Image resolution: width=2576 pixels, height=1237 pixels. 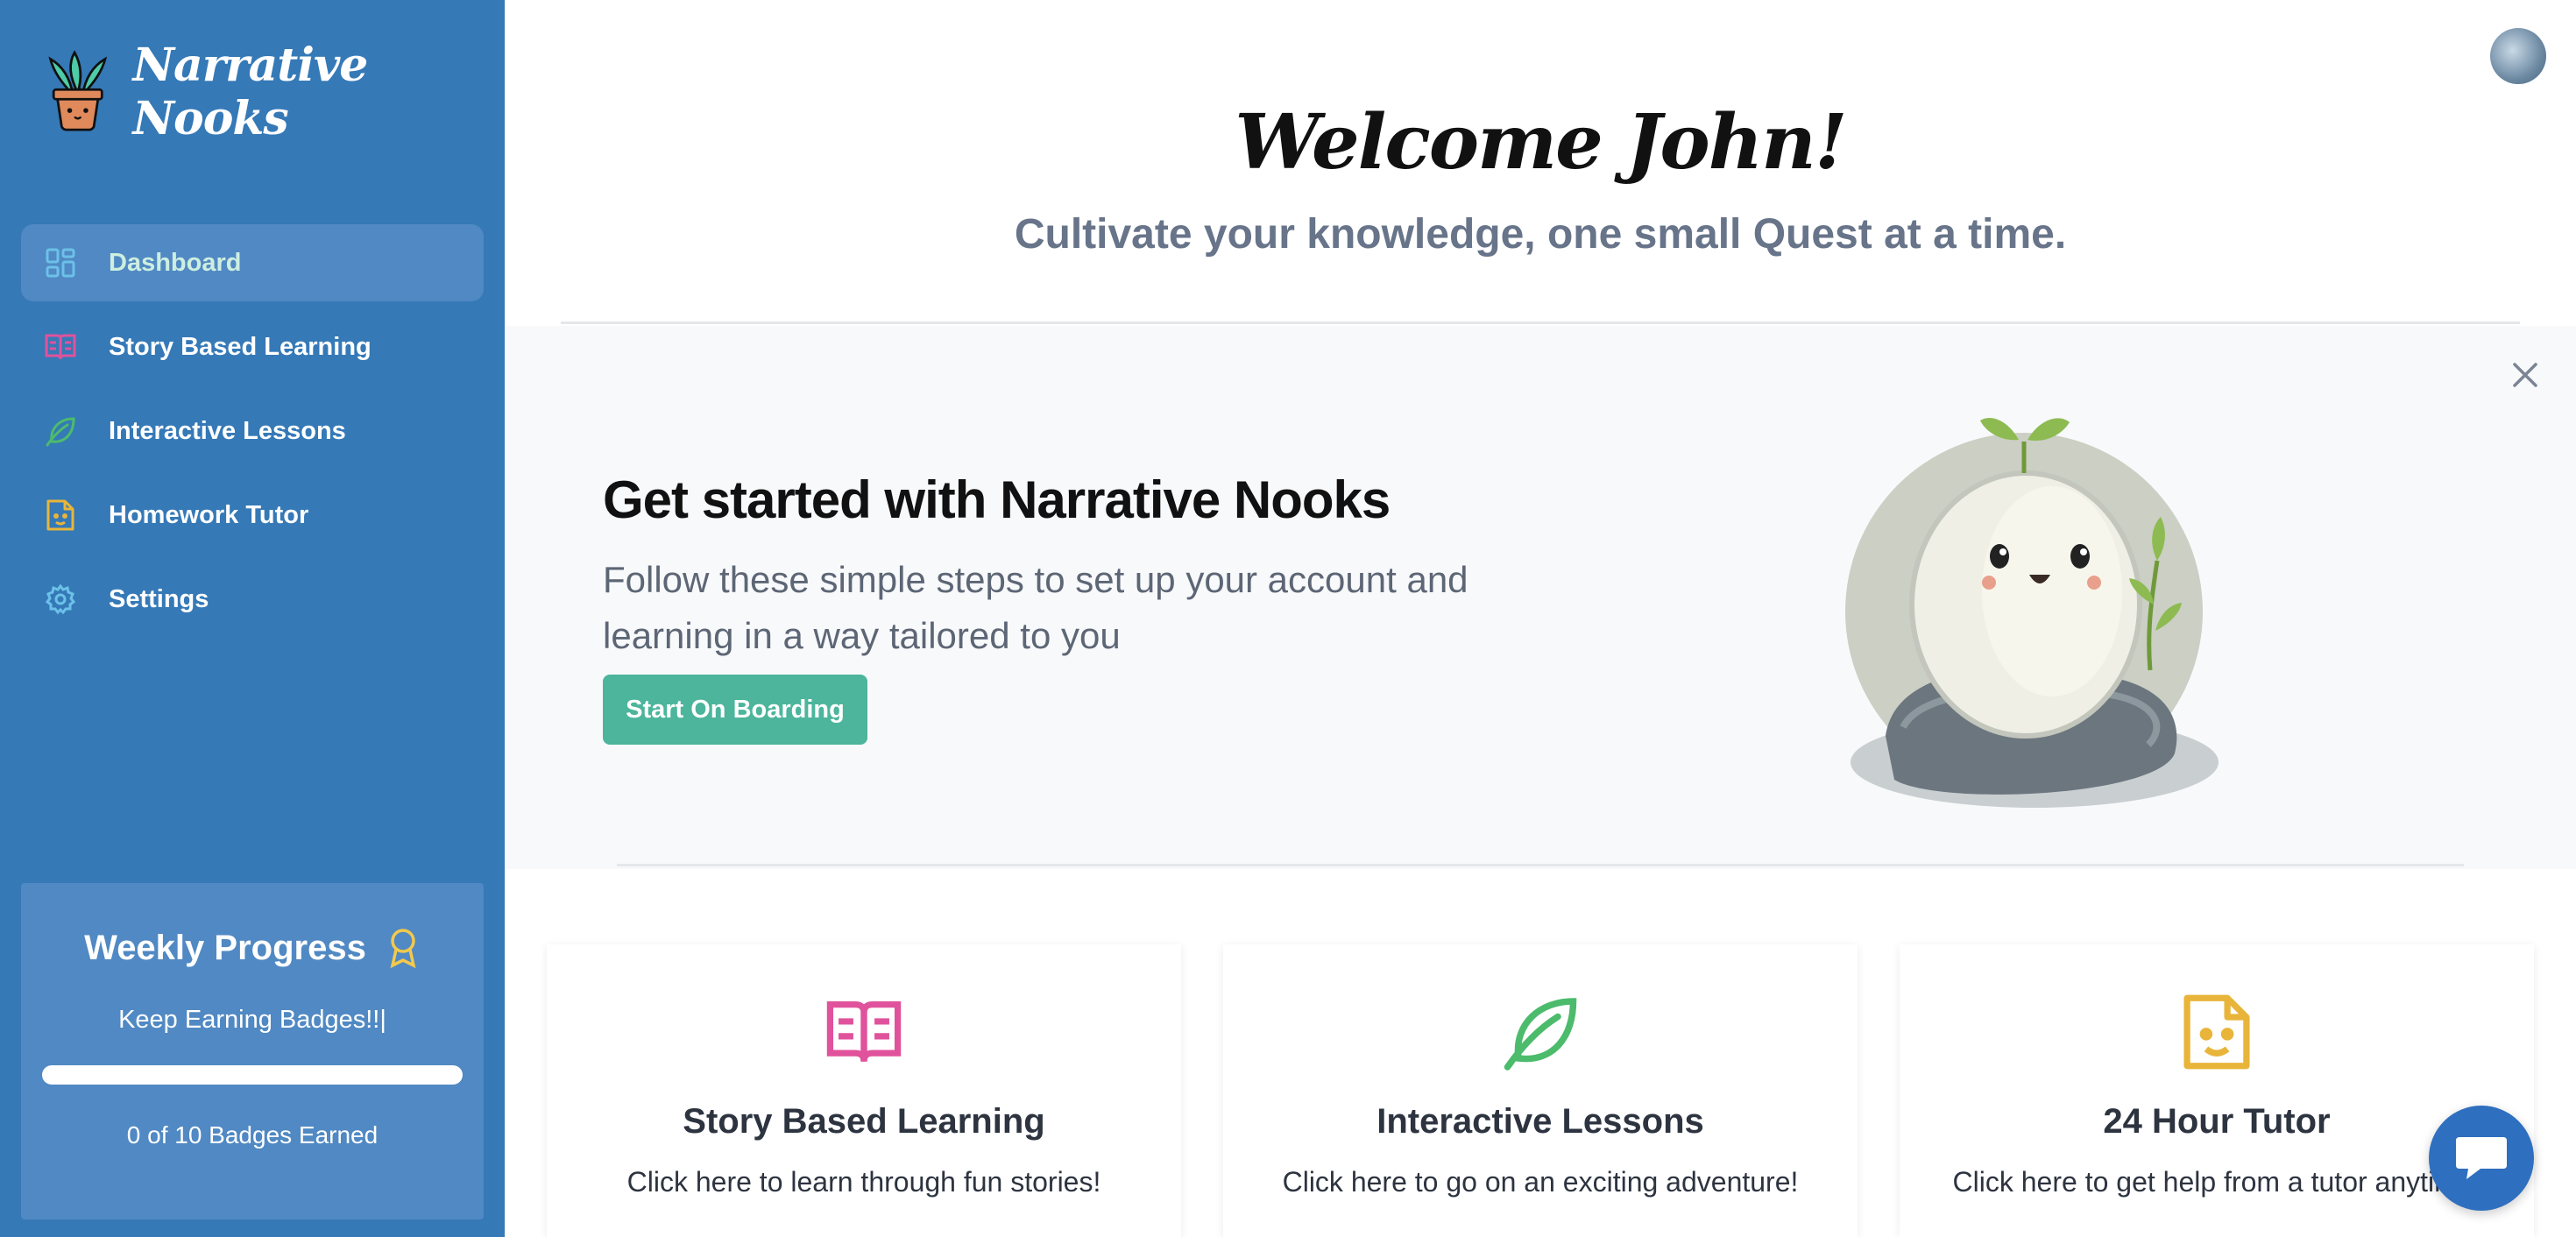 What do you see at coordinates (240, 346) in the screenshot?
I see `sidebar-item-label: Story Based Learning` at bounding box center [240, 346].